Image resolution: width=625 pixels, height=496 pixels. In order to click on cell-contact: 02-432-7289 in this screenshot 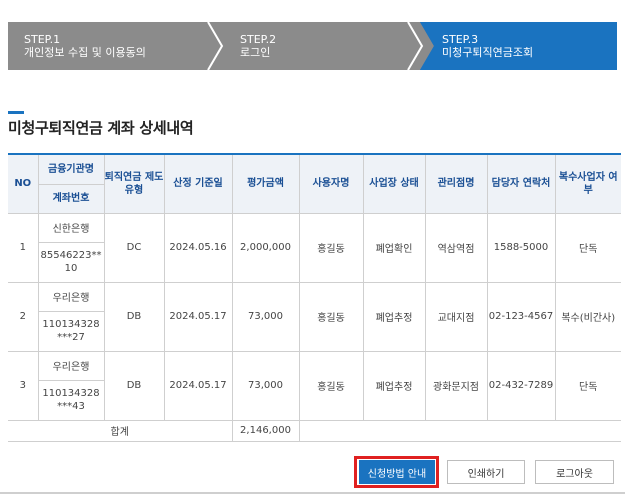, I will do `click(521, 385)`.